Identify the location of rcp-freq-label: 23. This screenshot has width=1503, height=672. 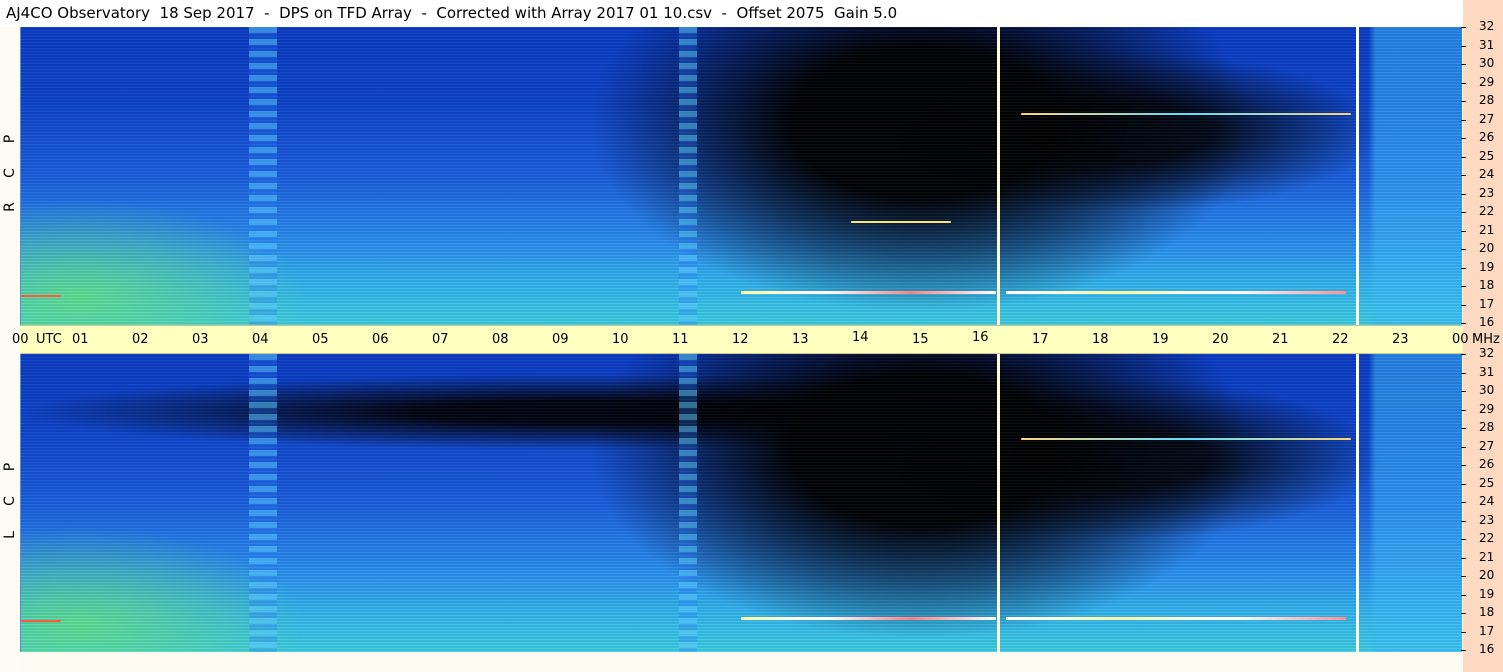
(1487, 192).